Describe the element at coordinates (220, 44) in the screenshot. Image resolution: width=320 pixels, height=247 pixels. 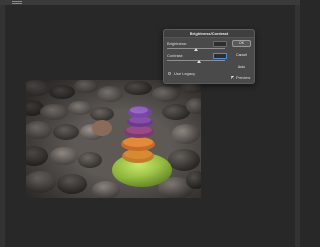
I see `brightness-value-field` at that location.